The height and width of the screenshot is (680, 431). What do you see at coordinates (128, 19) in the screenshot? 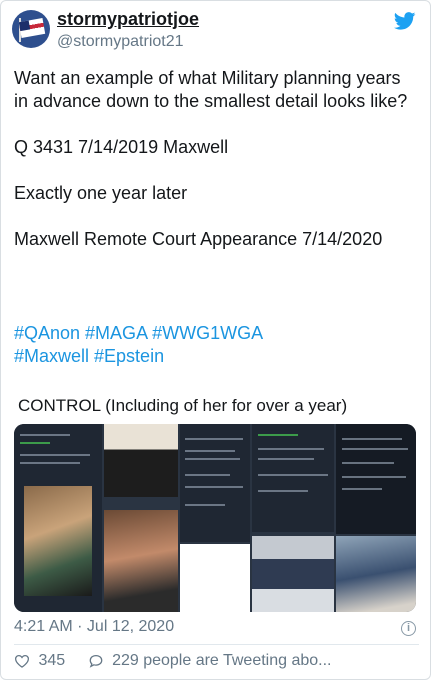
I see `display-name: stormypatriotjoe` at bounding box center [128, 19].